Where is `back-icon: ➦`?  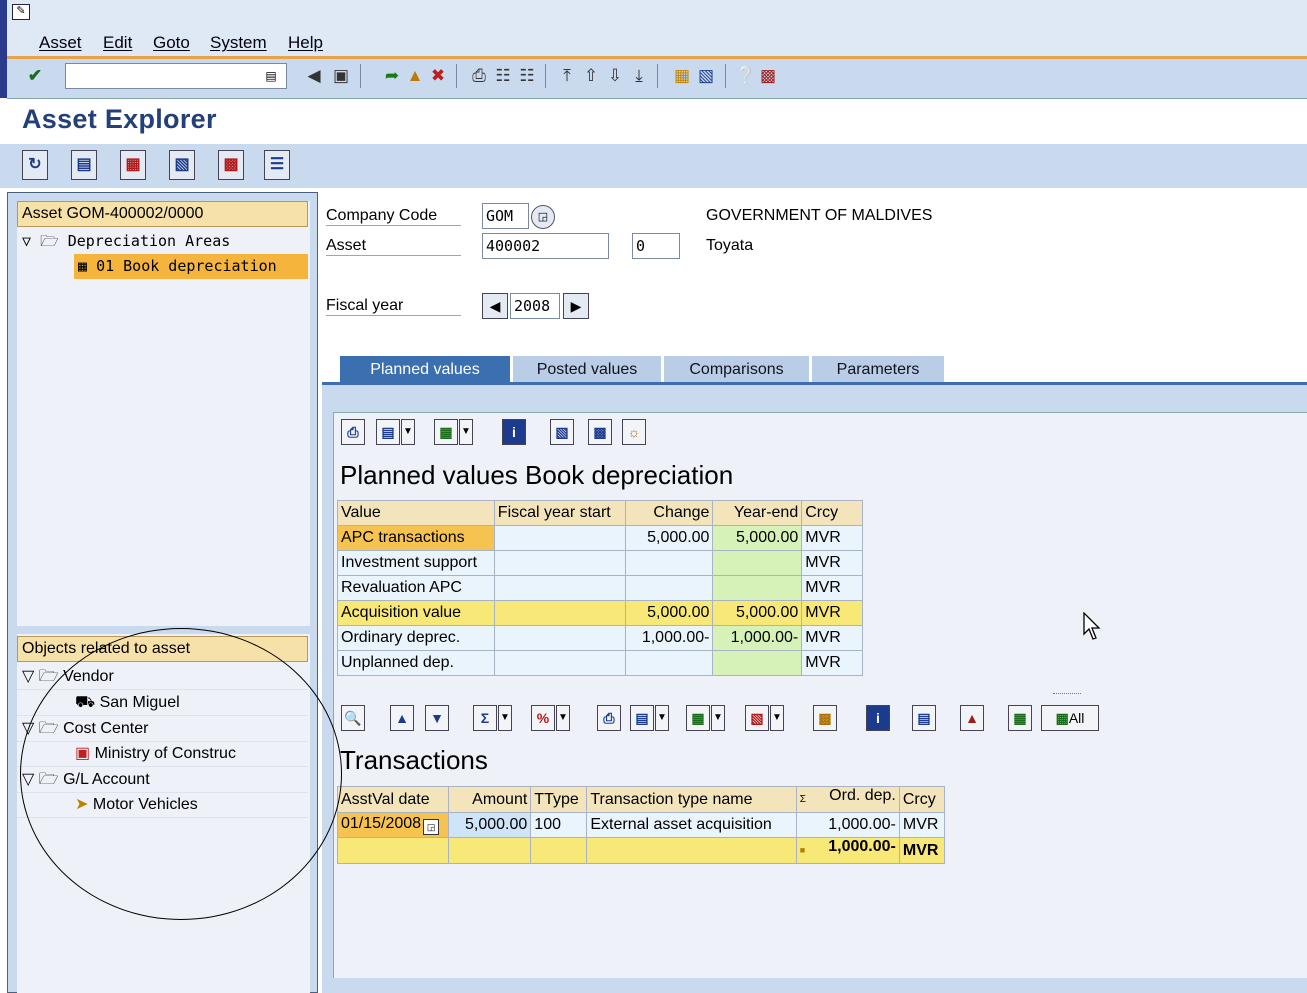
back-icon: ➦ is located at coordinates (392, 76).